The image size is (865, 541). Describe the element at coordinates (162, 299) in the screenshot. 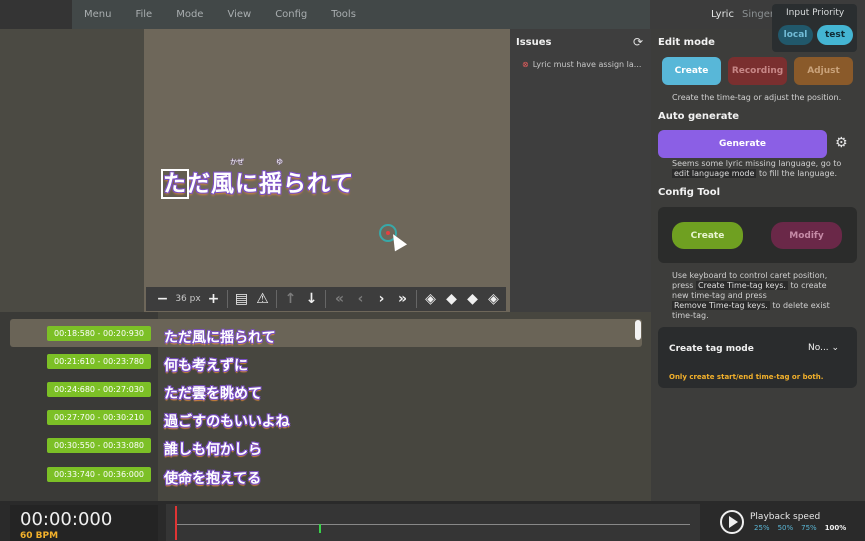

I see `zoom-out-icon: −` at that location.